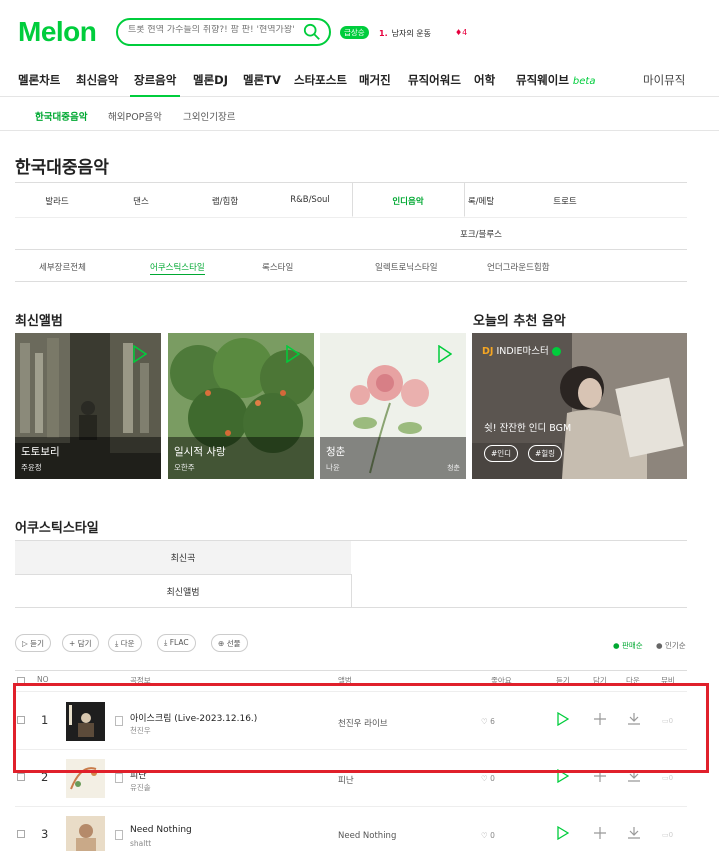 The width and height of the screenshot is (719, 851). What do you see at coordinates (375, 80) in the screenshot?
I see `nav-magazine: 매거진` at bounding box center [375, 80].